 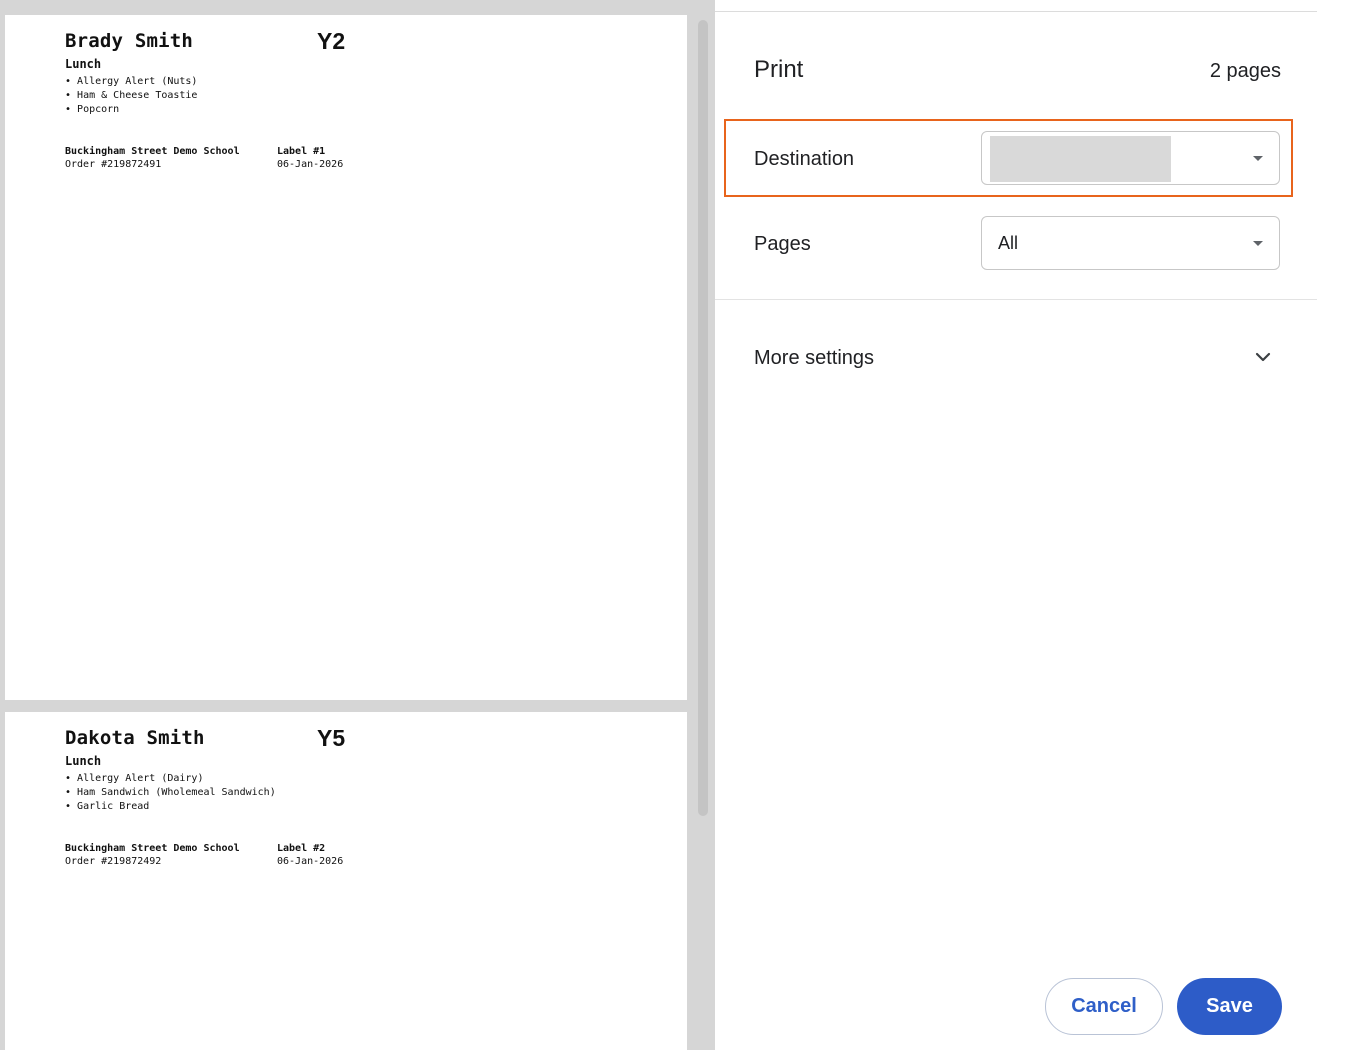 I want to click on order-number: Order #219872491, so click(x=113, y=164).